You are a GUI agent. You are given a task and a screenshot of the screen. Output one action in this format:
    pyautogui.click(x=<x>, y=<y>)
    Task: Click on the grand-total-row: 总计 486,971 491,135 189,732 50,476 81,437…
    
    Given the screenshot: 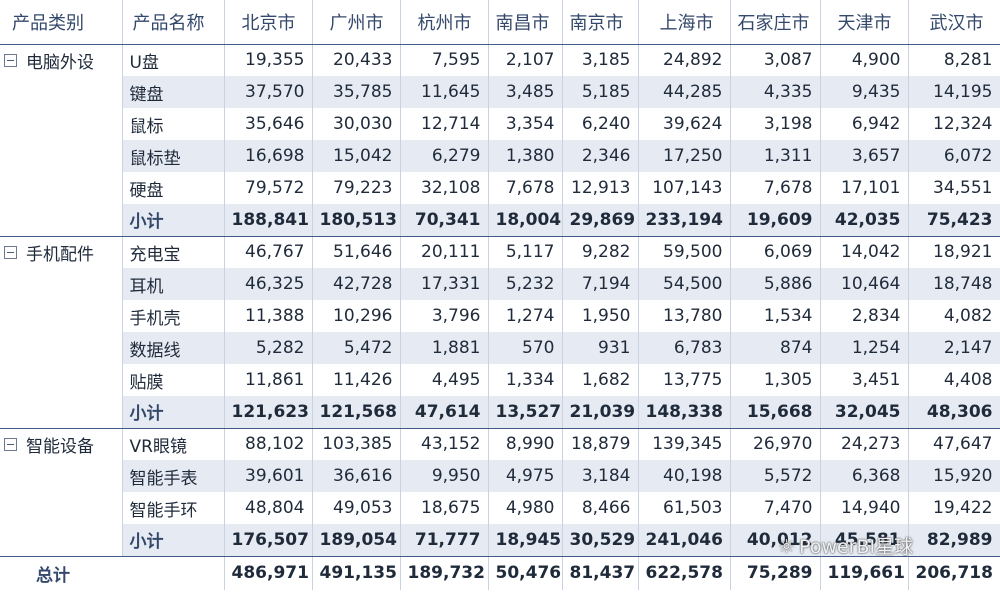 What is the action you would take?
    pyautogui.click(x=500, y=572)
    